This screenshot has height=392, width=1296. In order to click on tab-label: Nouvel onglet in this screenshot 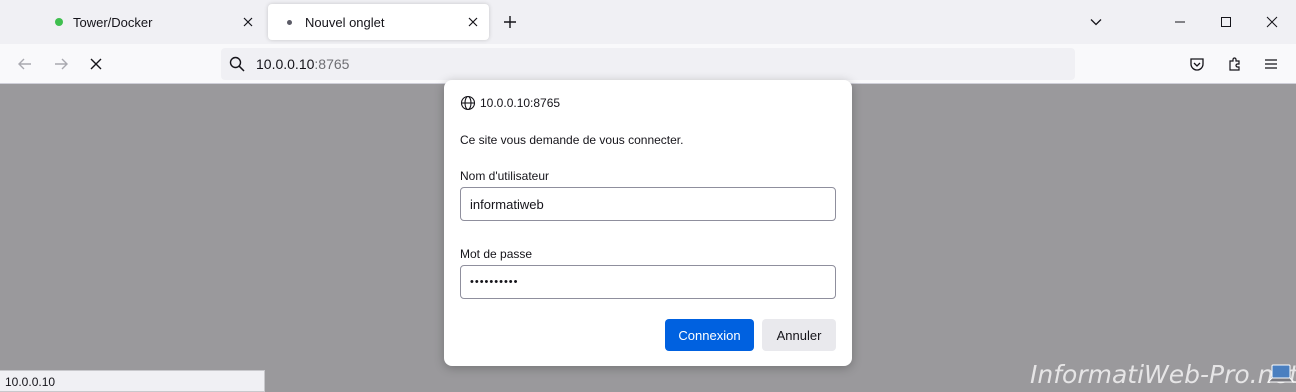, I will do `click(345, 22)`.